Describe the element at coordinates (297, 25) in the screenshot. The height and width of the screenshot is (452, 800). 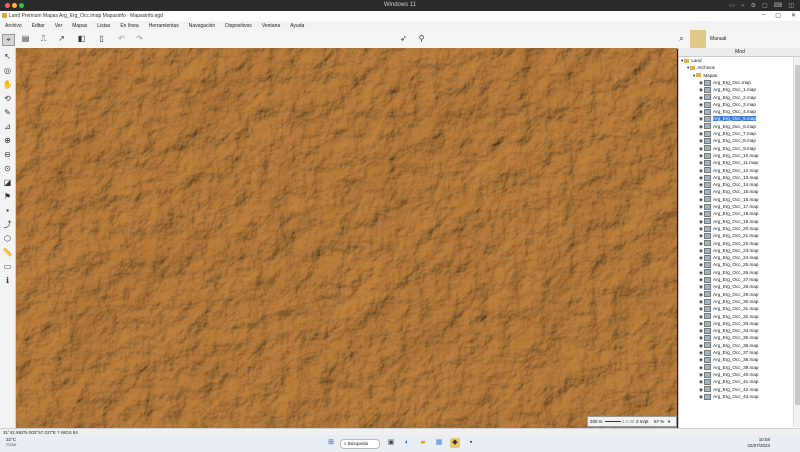
I see `menu-ayuda: Ayuda` at that location.